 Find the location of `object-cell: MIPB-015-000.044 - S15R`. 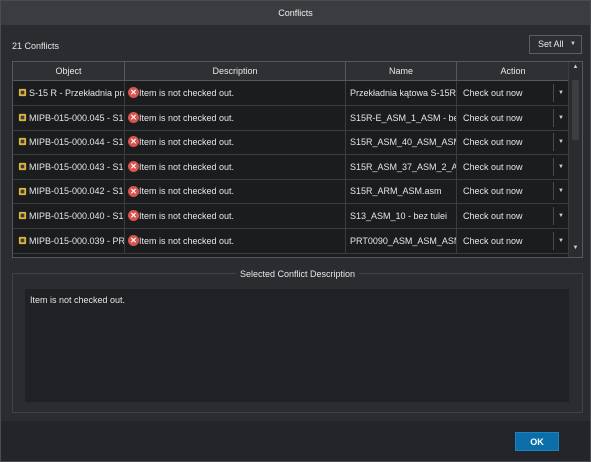

object-cell: MIPB-015-000.044 - S15R is located at coordinates (69, 142).